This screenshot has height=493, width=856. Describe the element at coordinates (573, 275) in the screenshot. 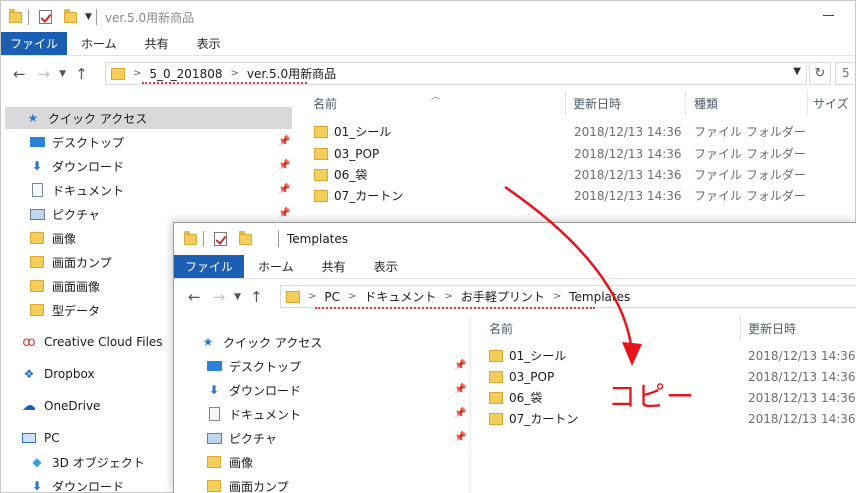

I see `copy-arrow-annotation` at that location.